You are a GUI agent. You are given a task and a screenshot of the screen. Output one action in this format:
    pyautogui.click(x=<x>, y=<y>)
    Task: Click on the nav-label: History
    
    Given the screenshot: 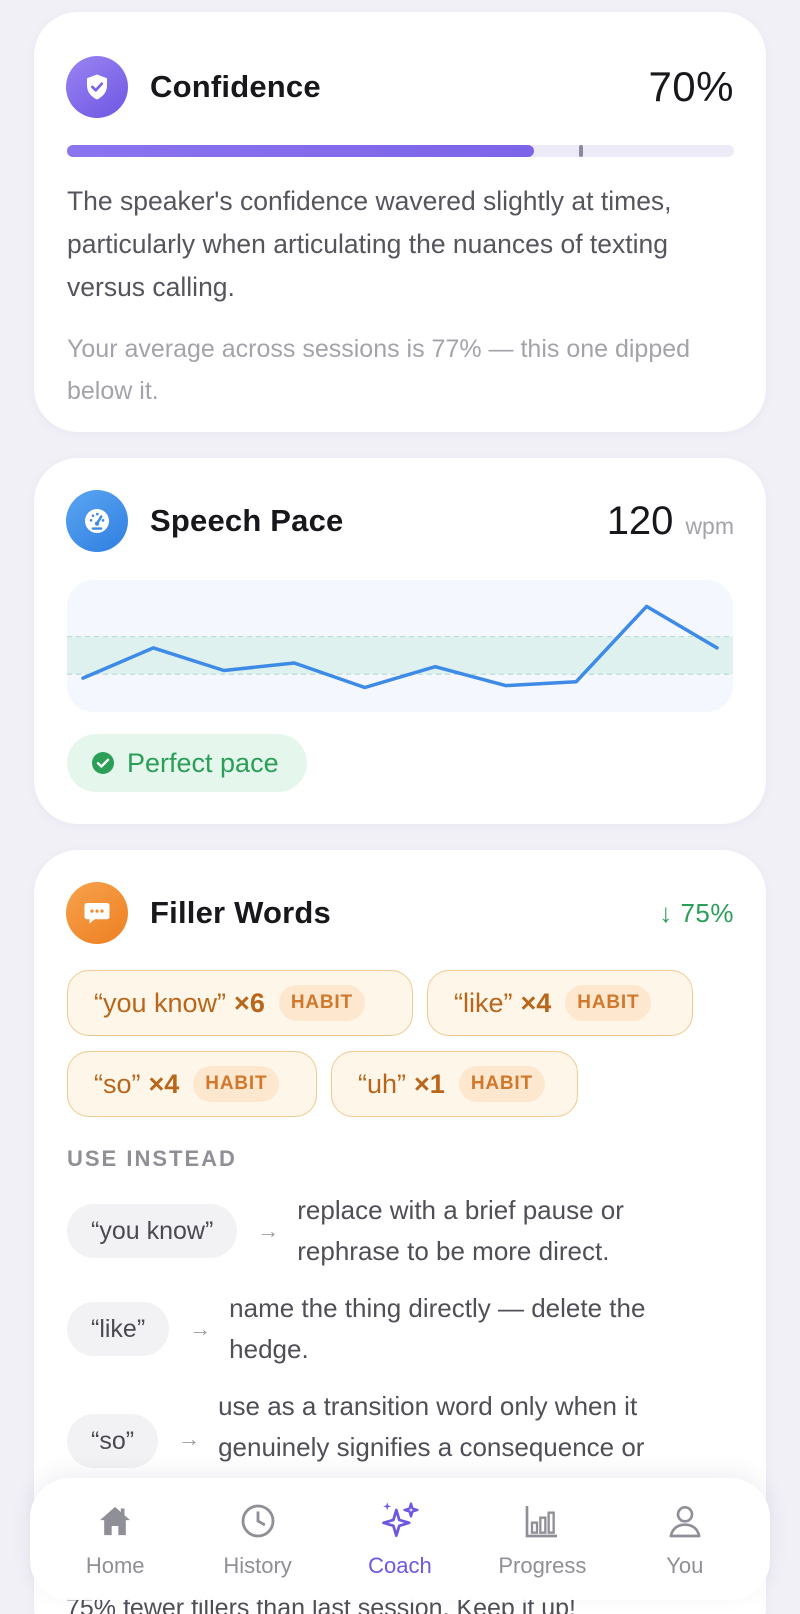 What is the action you would take?
    pyautogui.click(x=257, y=1565)
    